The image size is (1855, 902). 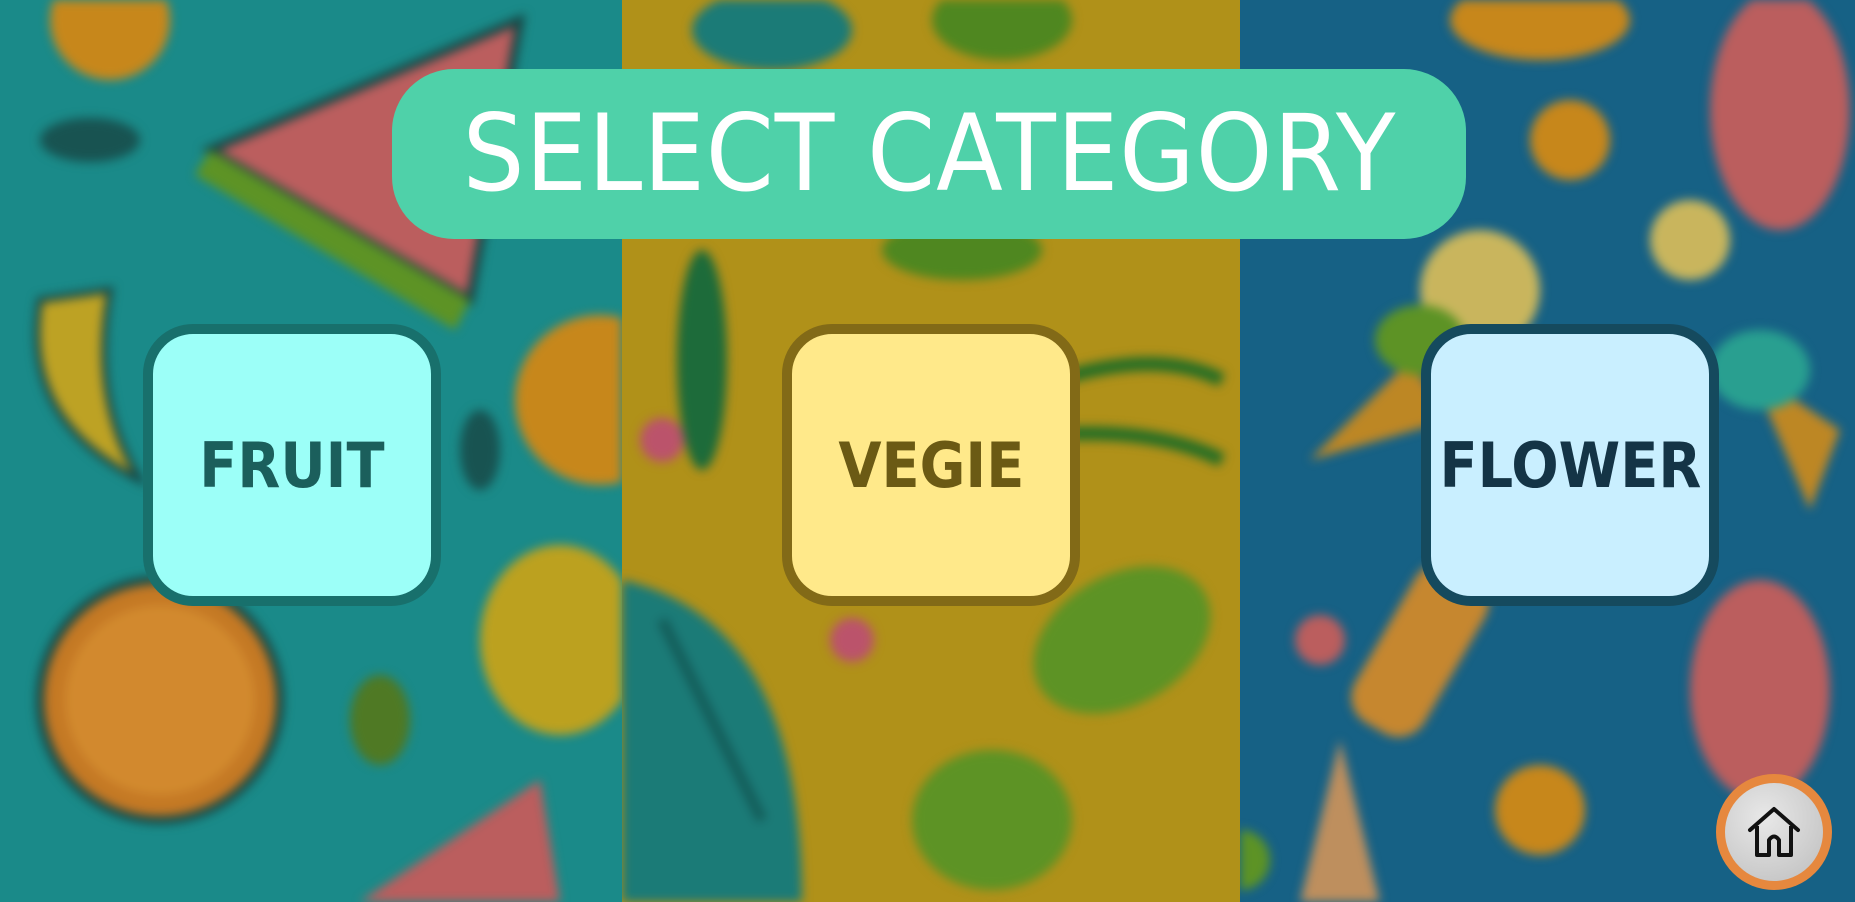 I want to click on title-banner: SELECT CATEGORY, so click(x=929, y=154).